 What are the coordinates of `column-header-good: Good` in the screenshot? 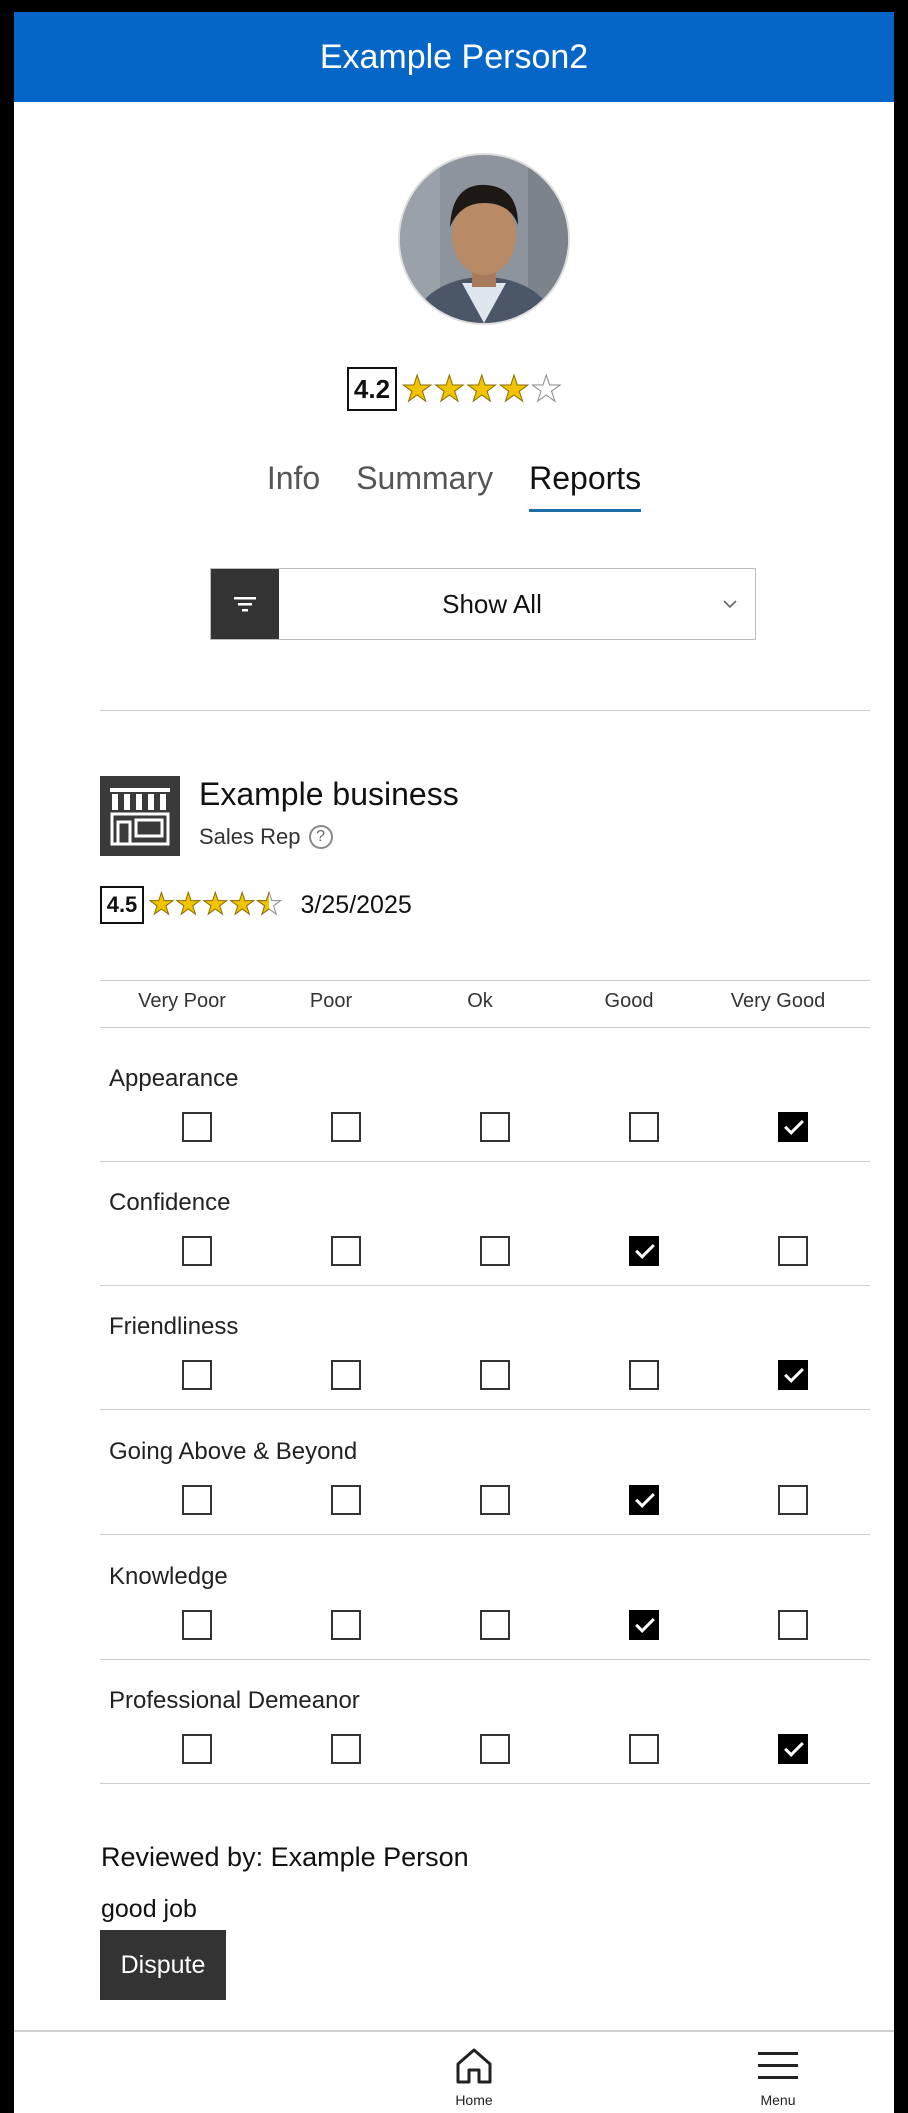 It's located at (629, 1001).